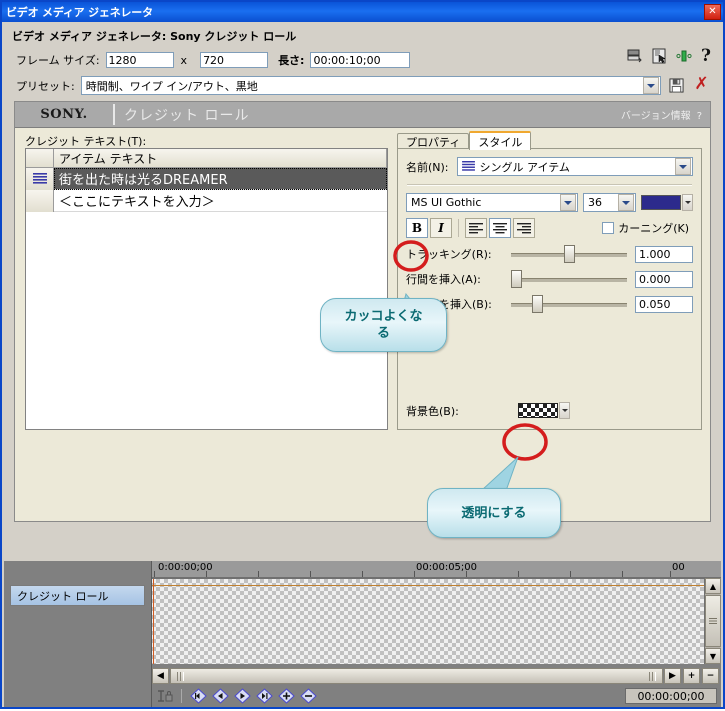 The height and width of the screenshot is (711, 725). I want to click on italic-button: I, so click(441, 228).